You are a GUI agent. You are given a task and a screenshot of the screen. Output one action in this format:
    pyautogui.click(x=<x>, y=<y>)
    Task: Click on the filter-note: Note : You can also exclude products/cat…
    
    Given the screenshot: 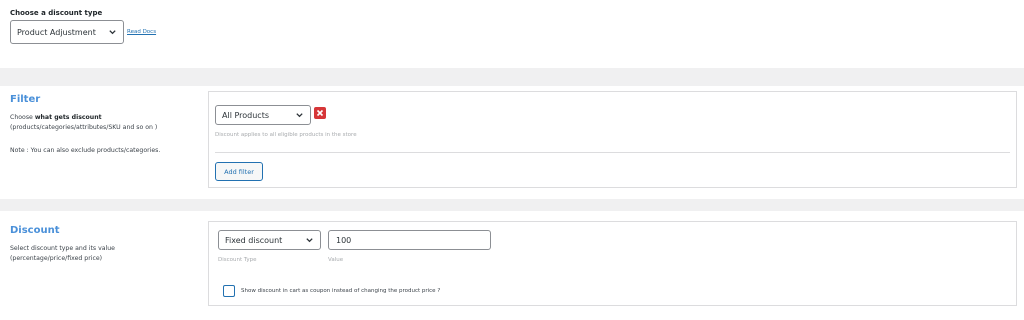 What is the action you would take?
    pyautogui.click(x=85, y=150)
    